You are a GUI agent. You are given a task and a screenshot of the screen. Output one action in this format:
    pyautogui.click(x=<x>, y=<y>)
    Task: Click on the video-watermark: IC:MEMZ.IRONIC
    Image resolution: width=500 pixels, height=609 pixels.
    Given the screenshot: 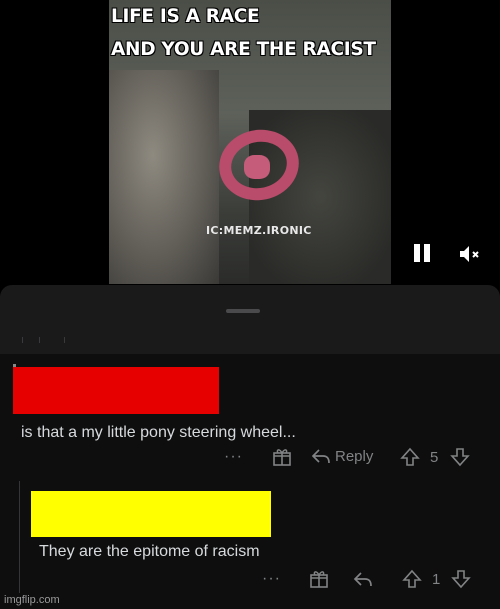 What is the action you would take?
    pyautogui.click(x=259, y=230)
    